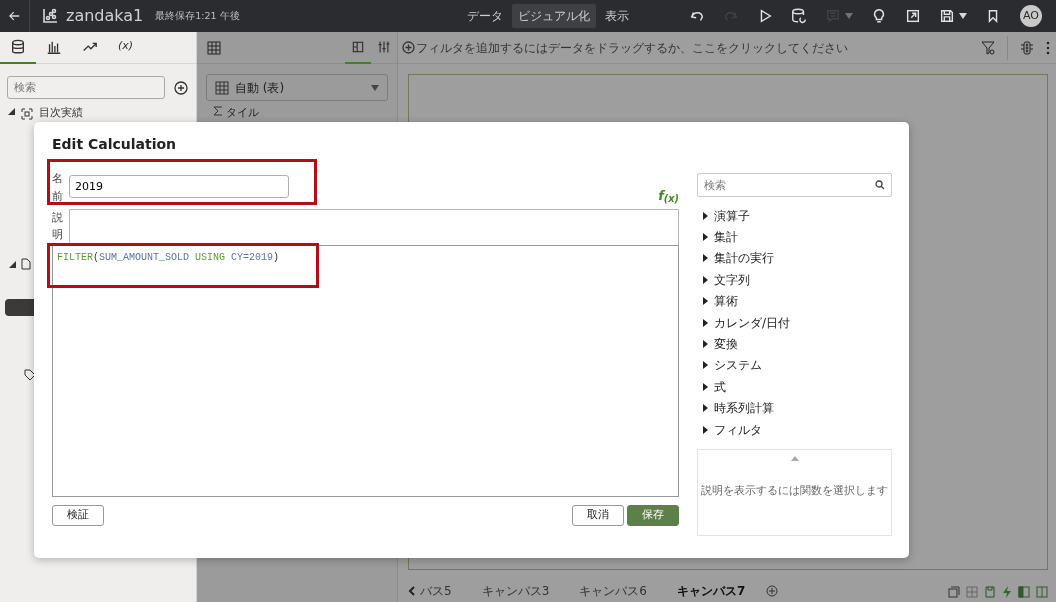 Image resolution: width=1056 pixels, height=602 pixels. I want to click on chevron-left-icon, so click(412, 591).